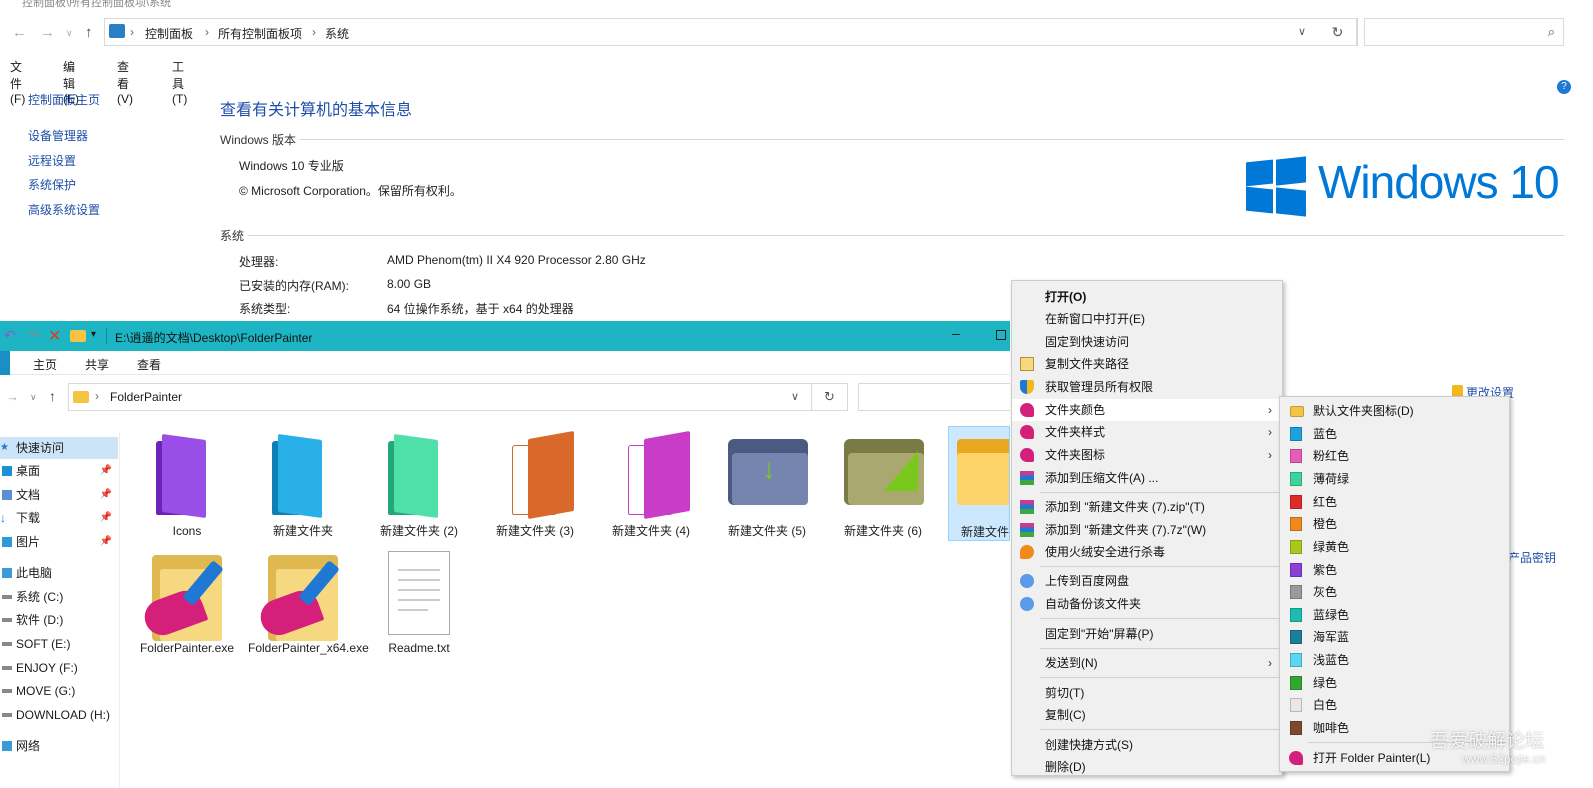 The image size is (1593, 788). I want to click on quick-access-dropdown-icon: ▾, so click(93, 334).